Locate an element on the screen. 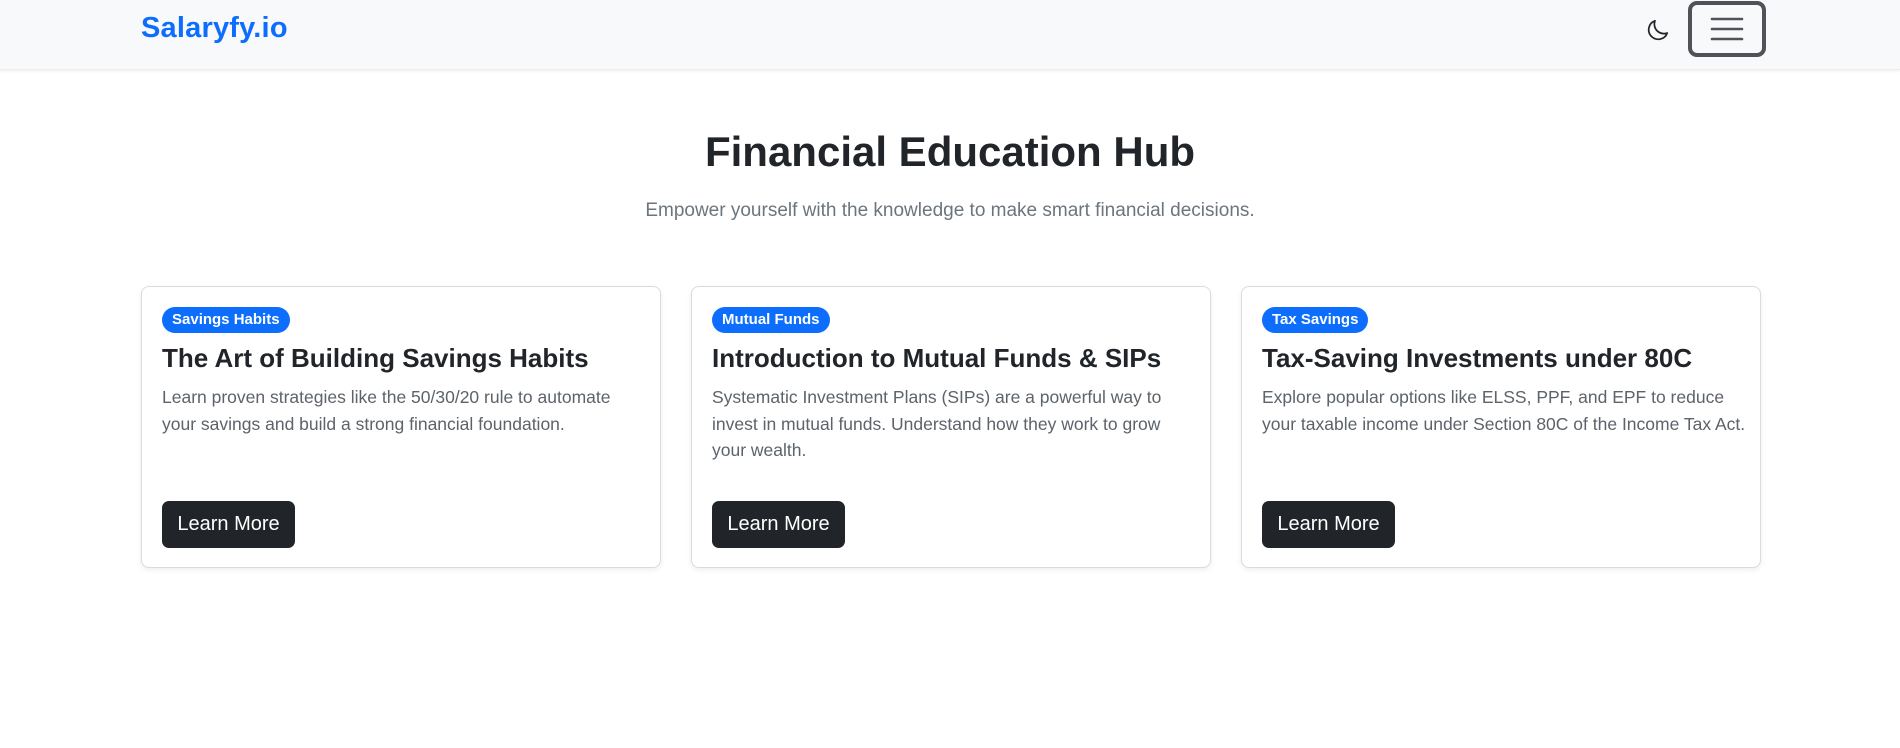 The width and height of the screenshot is (1900, 748). category-badge: Mutual Funds is located at coordinates (771, 320).